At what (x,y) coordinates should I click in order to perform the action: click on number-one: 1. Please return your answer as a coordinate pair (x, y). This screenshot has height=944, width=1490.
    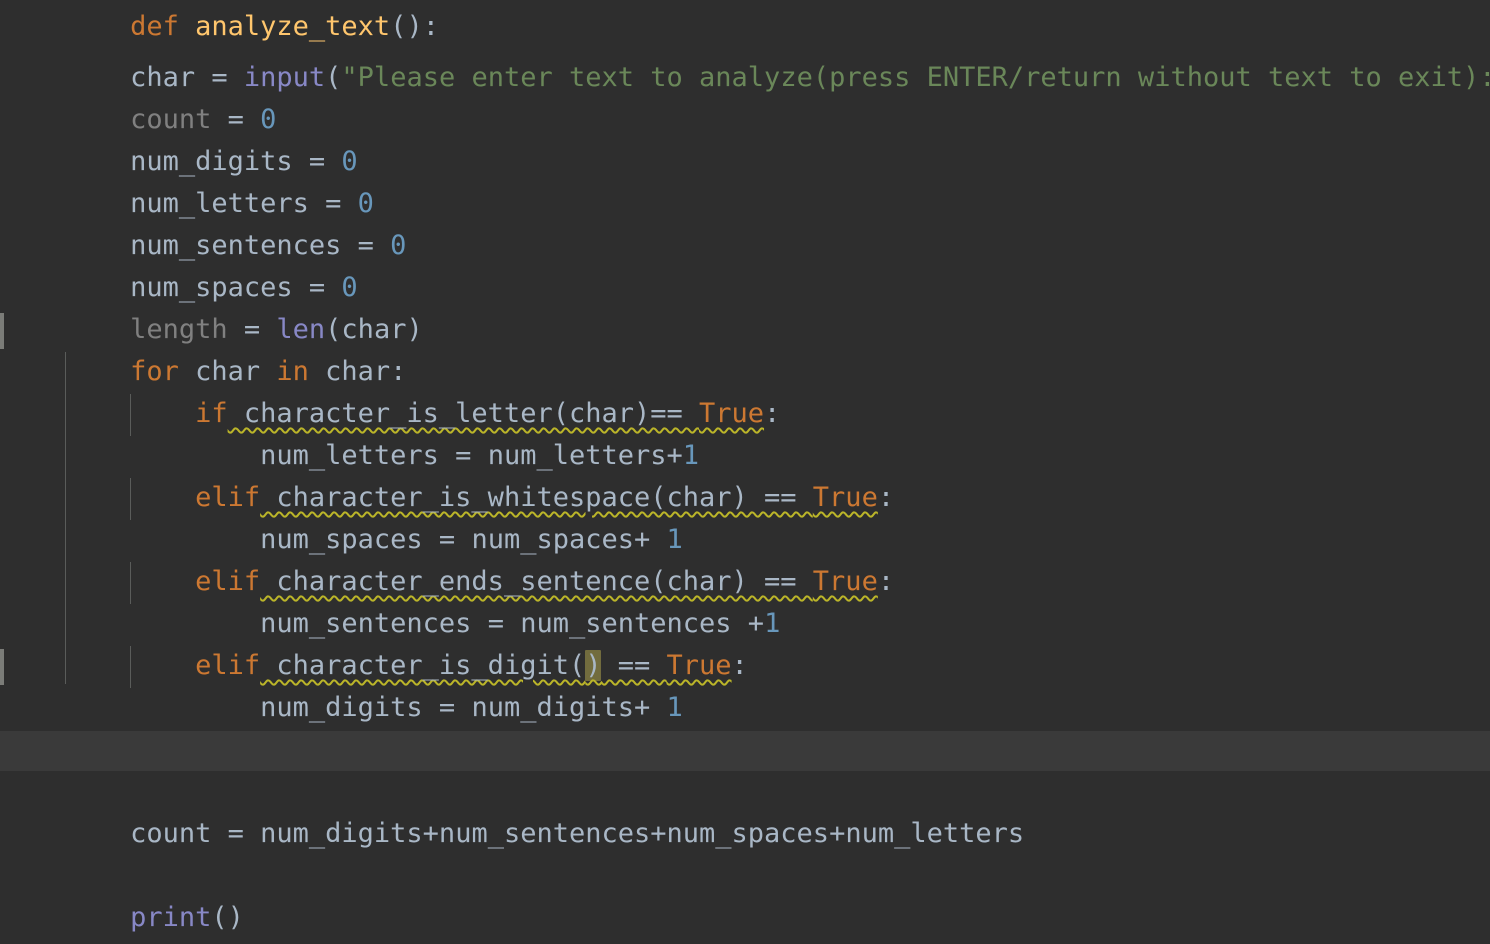
    Looking at the image, I should click on (674, 707).